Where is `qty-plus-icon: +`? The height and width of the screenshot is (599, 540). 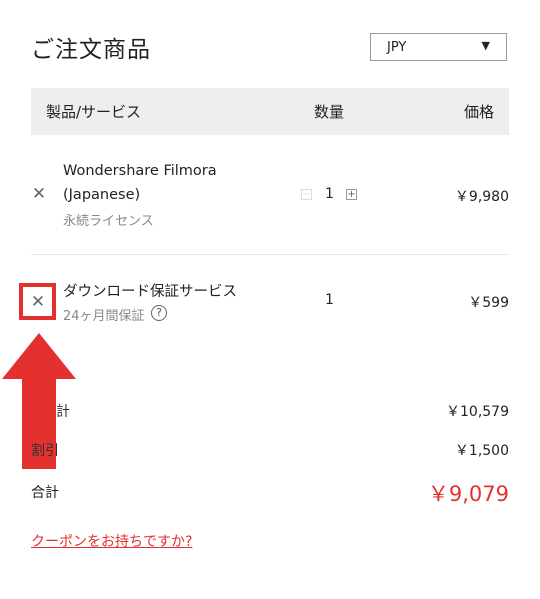 qty-plus-icon: + is located at coordinates (351, 194).